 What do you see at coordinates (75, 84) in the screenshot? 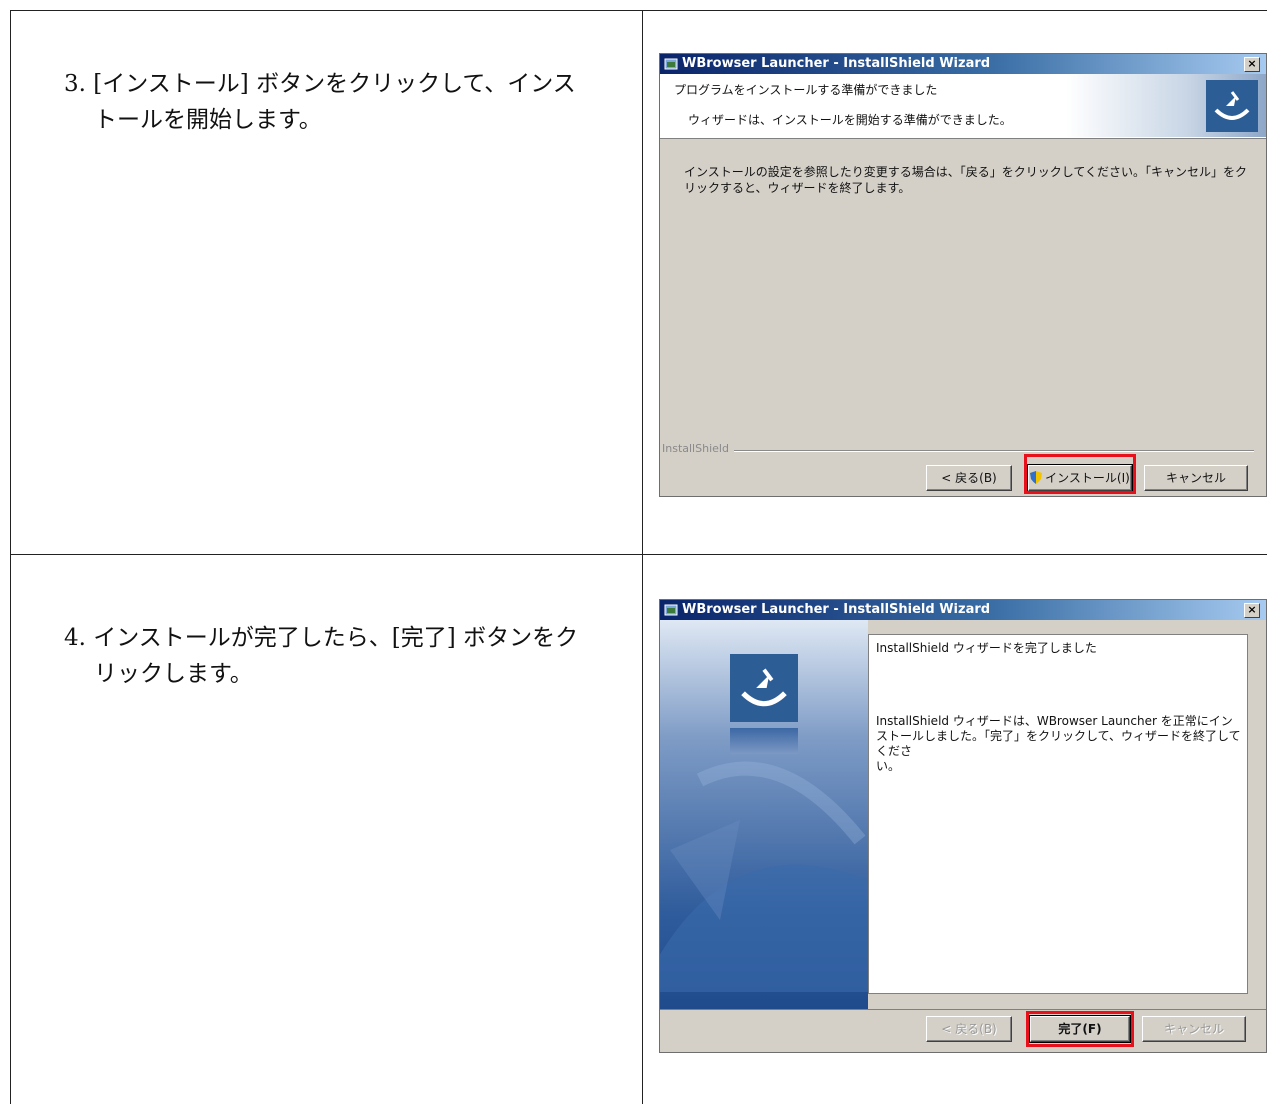
I see `step-number: 3.` at bounding box center [75, 84].